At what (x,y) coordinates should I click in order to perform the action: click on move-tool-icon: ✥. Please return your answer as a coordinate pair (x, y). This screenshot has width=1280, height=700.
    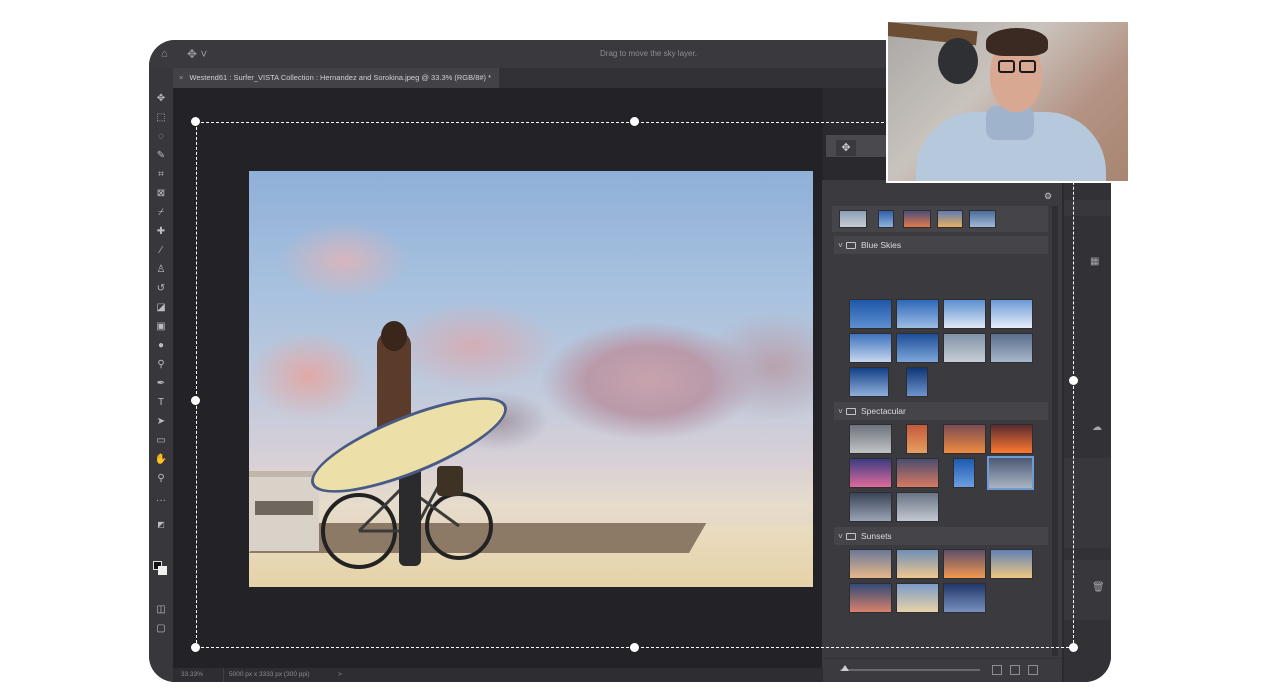
    Looking at the image, I should click on (161, 99).